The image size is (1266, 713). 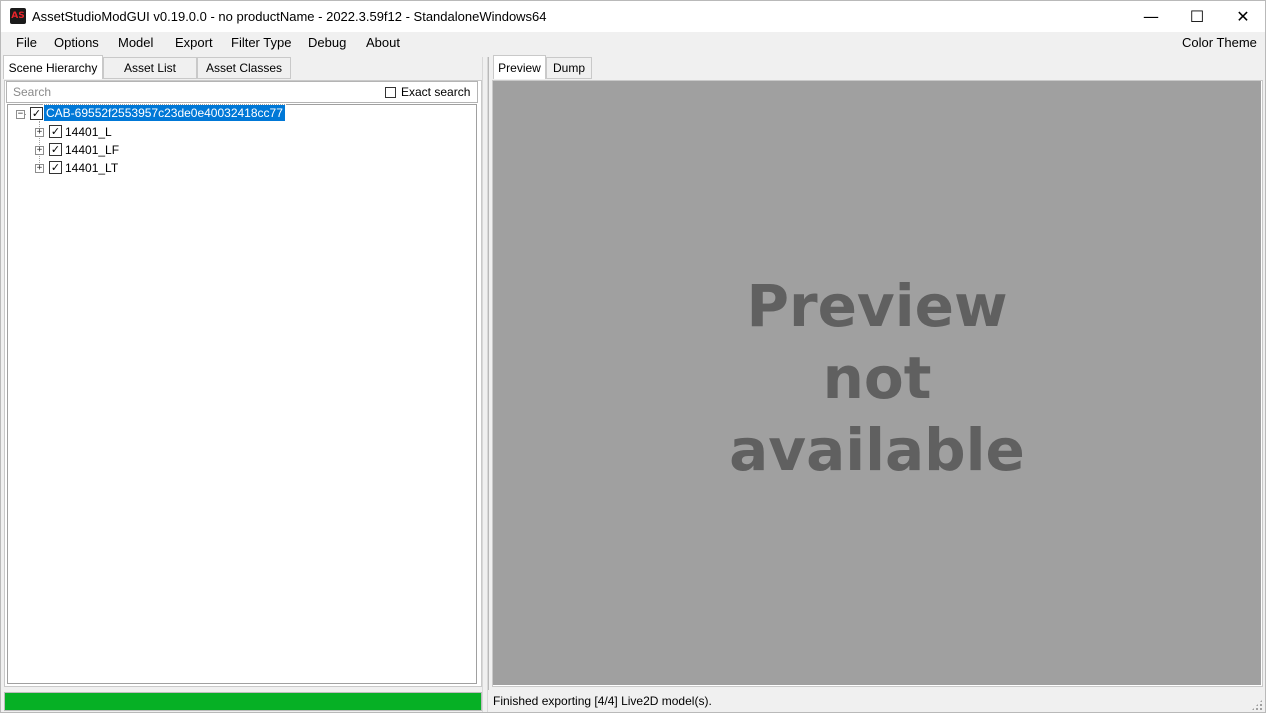 What do you see at coordinates (92, 150) in the screenshot?
I see `tree-node-label: 14401_LF` at bounding box center [92, 150].